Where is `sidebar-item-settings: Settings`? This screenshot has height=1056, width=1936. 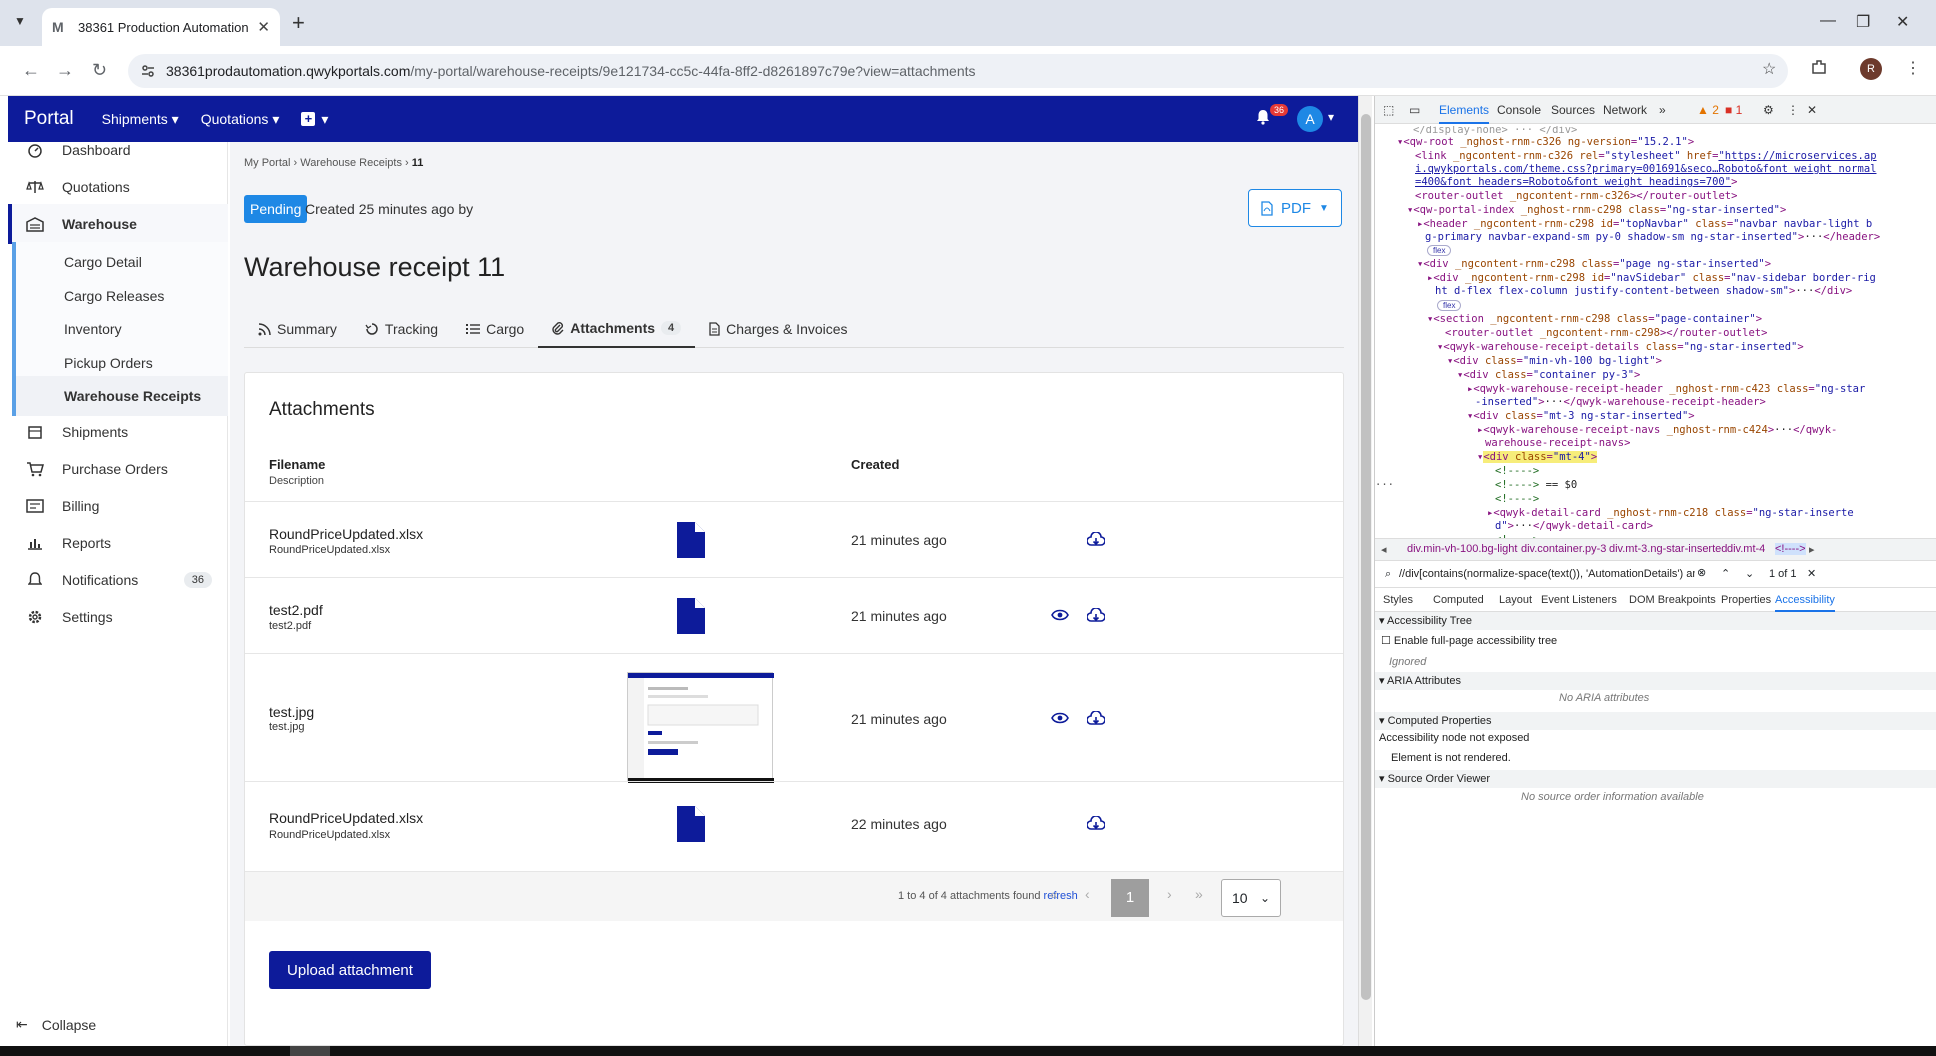
sidebar-item-settings: Settings is located at coordinates (118, 617).